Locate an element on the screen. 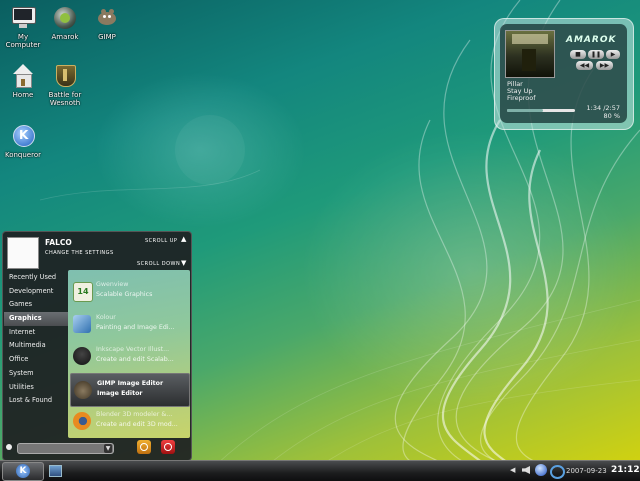  kmix-volume-icon is located at coordinates (526, 470).